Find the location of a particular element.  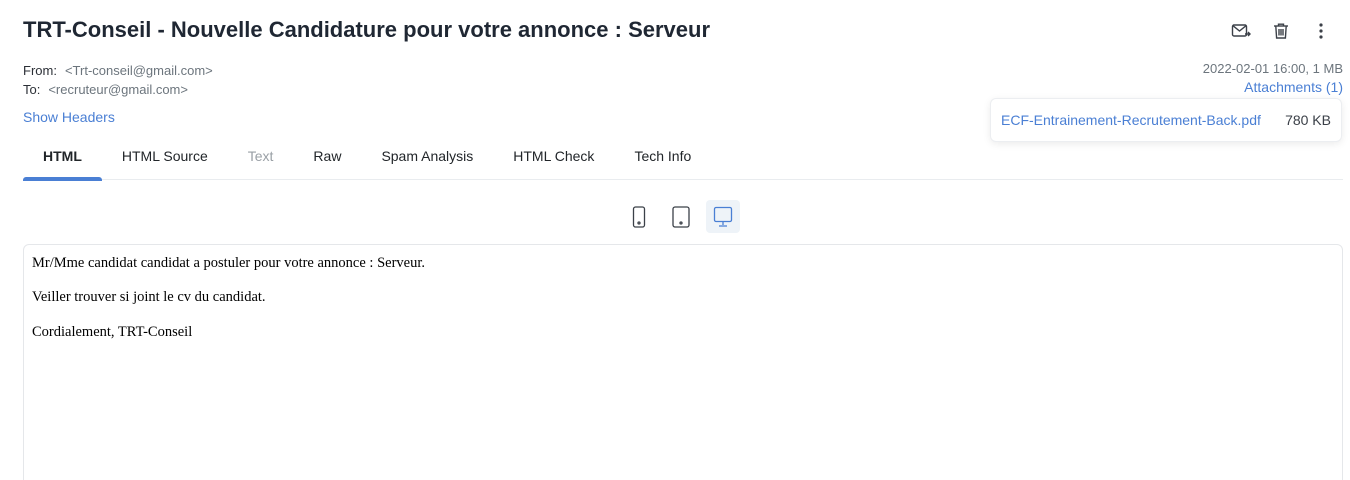

body-line: Cordialement, TRT-Conseil is located at coordinates (112, 331).